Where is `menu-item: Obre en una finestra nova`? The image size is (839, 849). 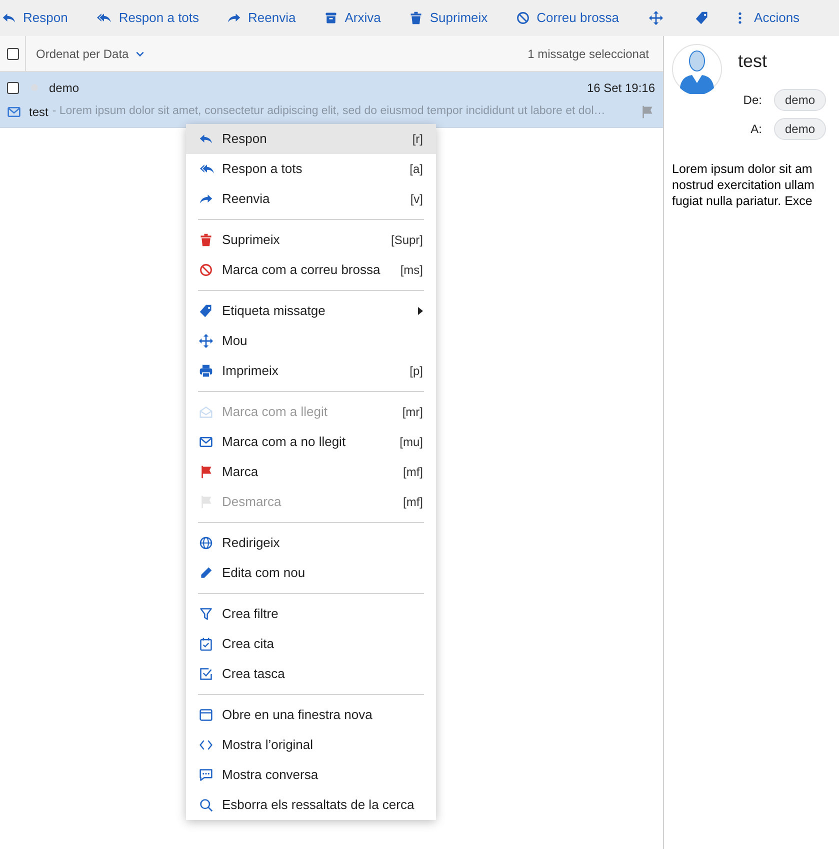 menu-item: Obre en una finestra nova is located at coordinates (311, 715).